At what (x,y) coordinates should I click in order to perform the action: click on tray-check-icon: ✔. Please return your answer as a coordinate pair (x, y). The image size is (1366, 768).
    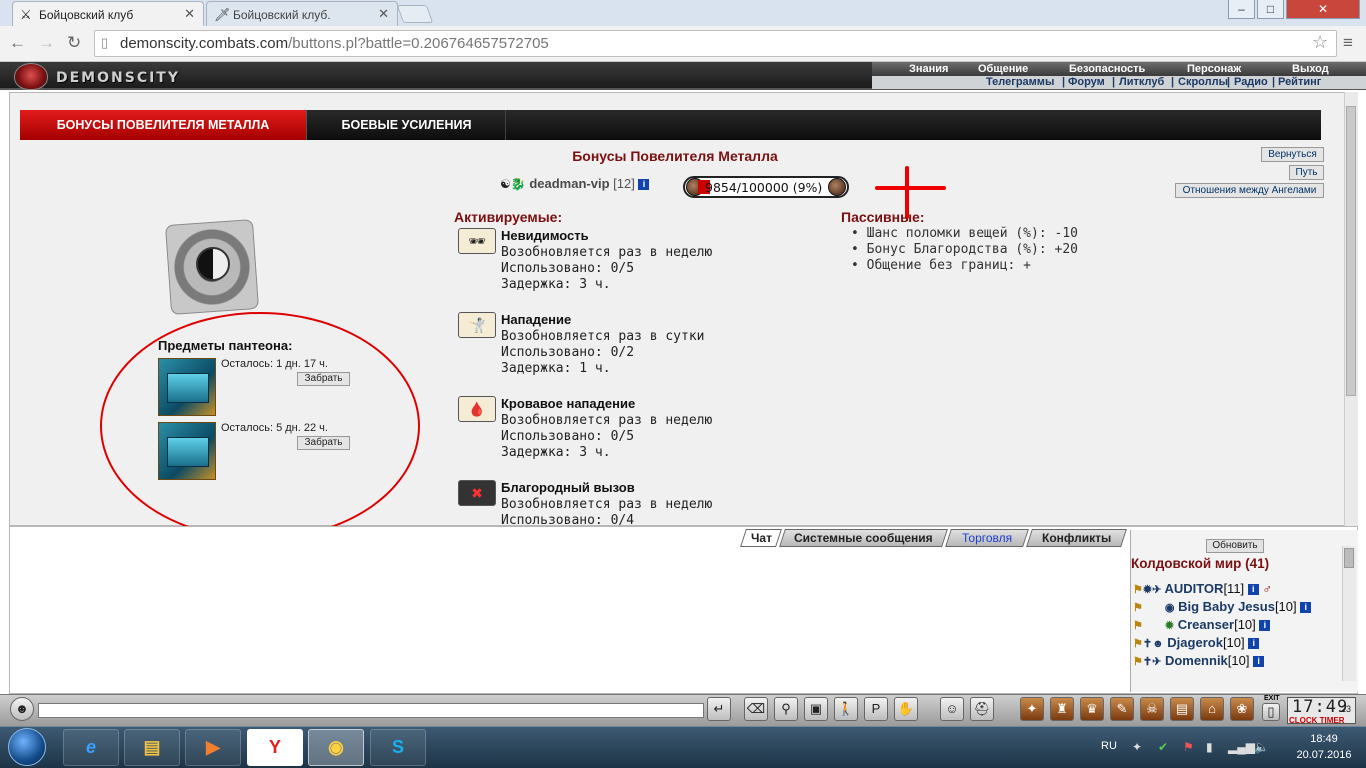
    Looking at the image, I should click on (1163, 747).